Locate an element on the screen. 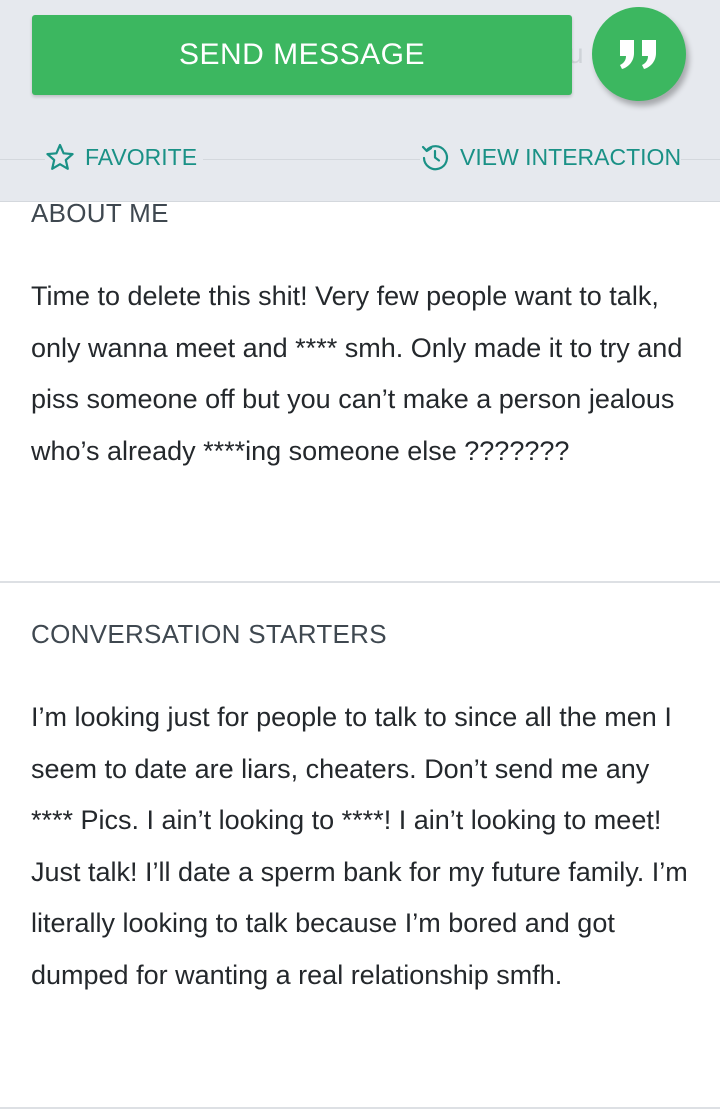 This screenshot has width=720, height=1115. favorite-label: FAVORITE is located at coordinates (141, 156).